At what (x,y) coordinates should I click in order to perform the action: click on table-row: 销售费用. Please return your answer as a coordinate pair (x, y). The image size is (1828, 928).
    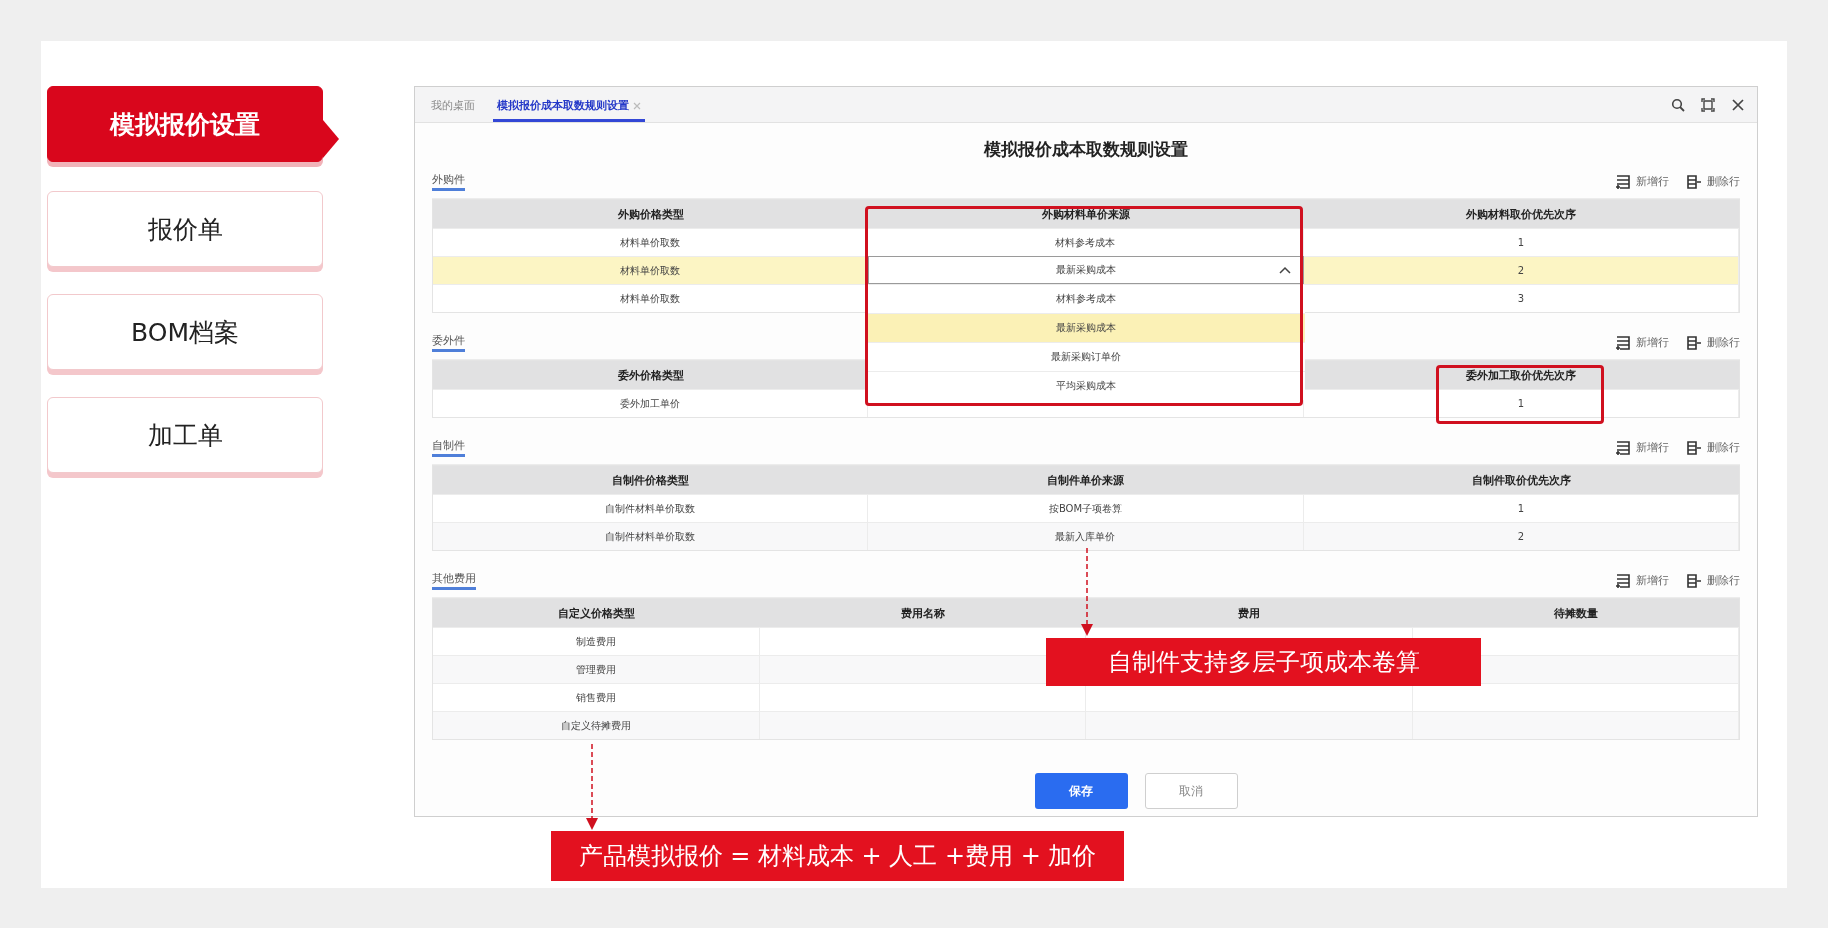
    Looking at the image, I should click on (596, 697).